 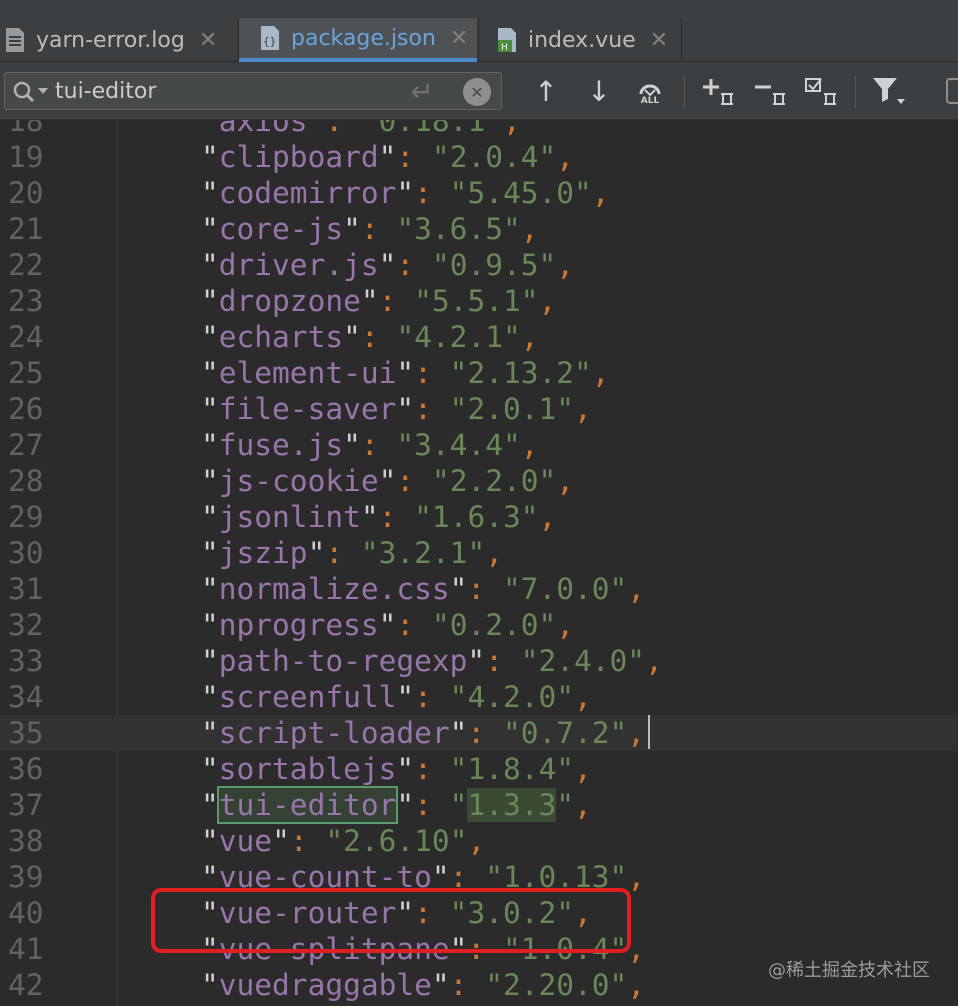 What do you see at coordinates (31, 92) in the screenshot?
I see `search-history-icon` at bounding box center [31, 92].